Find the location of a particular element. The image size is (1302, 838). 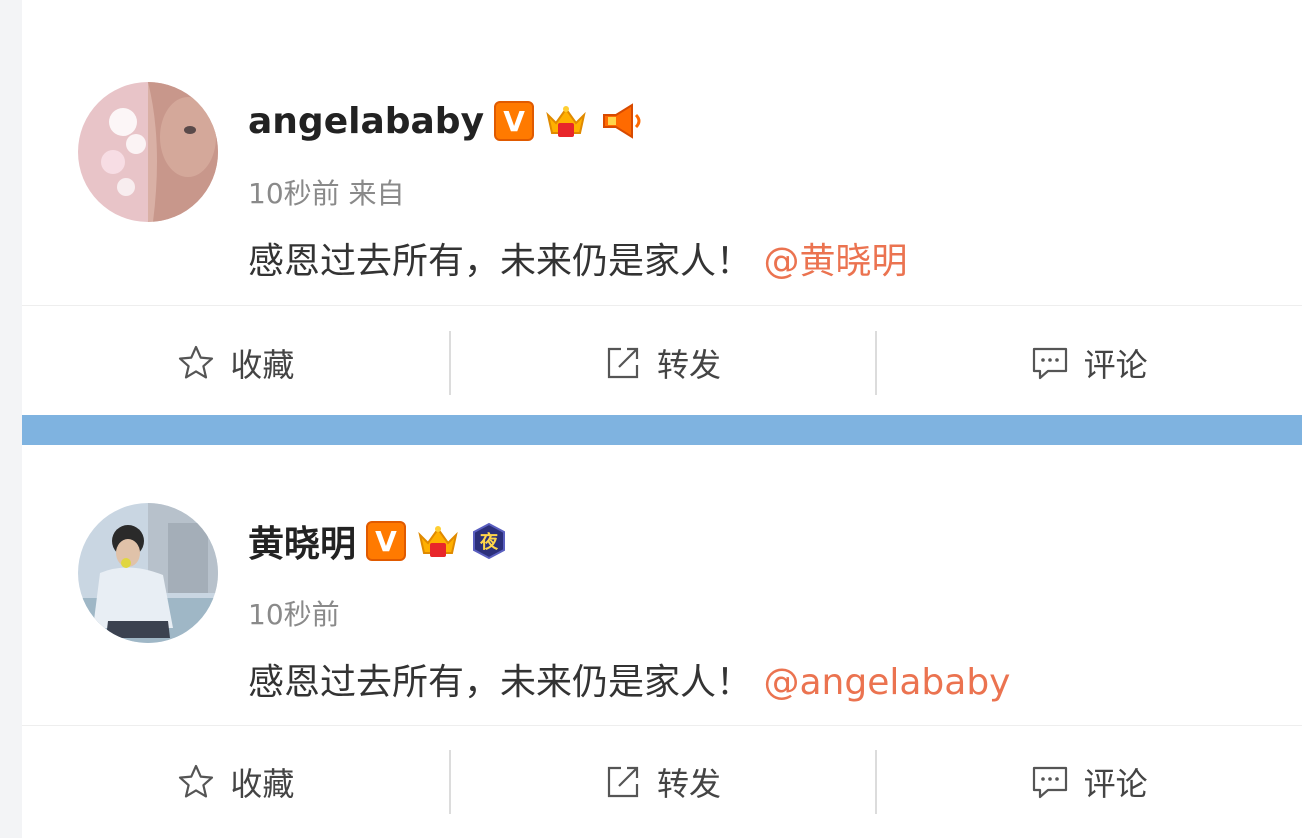

username: angelababy is located at coordinates (366, 121).